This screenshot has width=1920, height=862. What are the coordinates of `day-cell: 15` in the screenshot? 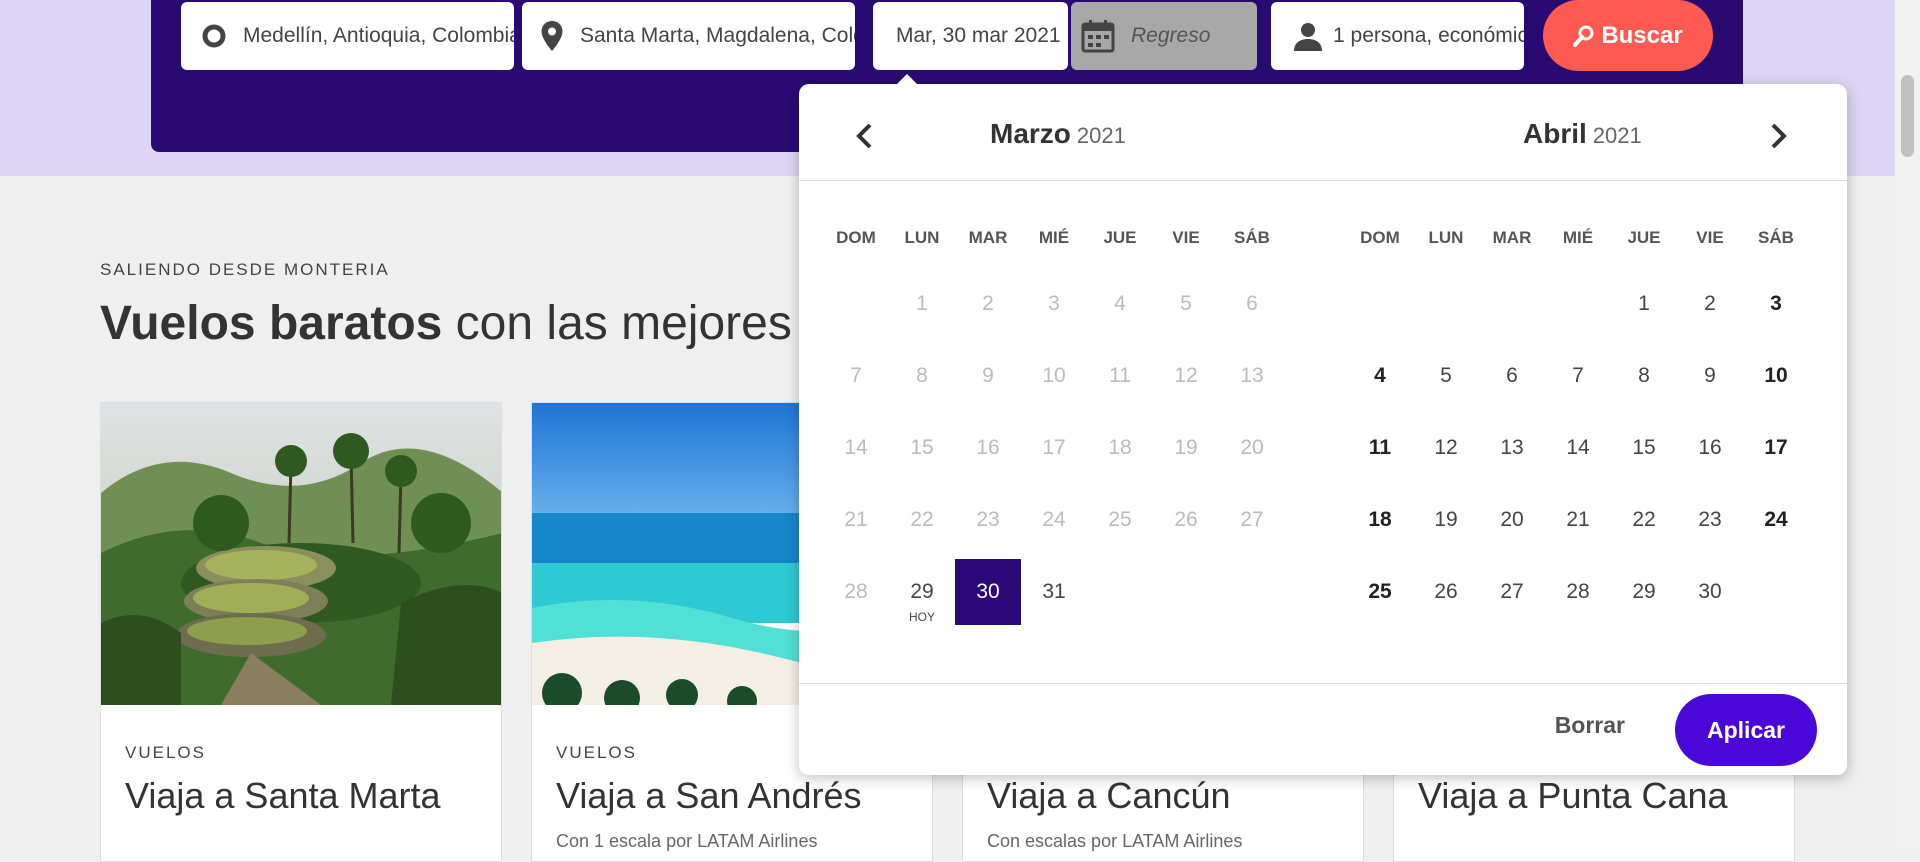 It's located at (1644, 448).